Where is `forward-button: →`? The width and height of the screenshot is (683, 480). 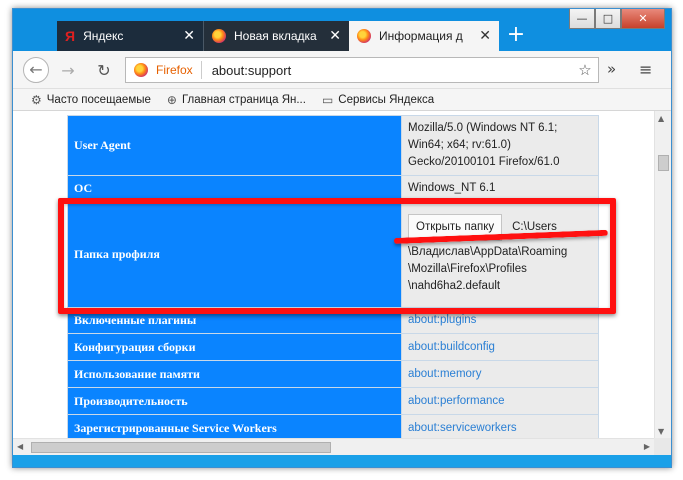 forward-button: → is located at coordinates (68, 71).